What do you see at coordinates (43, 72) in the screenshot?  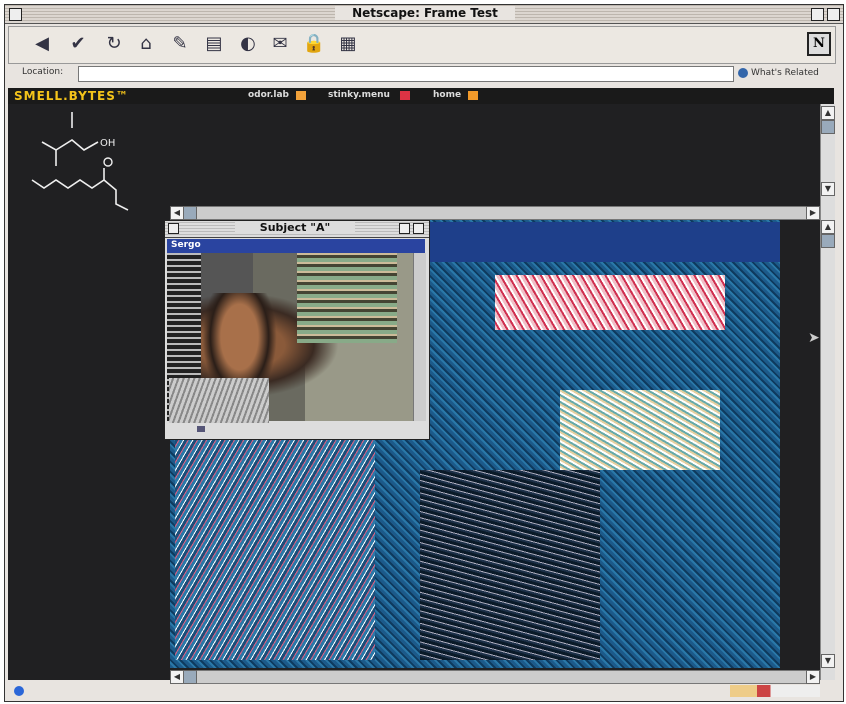 I see `location-label: Location:` at bounding box center [43, 72].